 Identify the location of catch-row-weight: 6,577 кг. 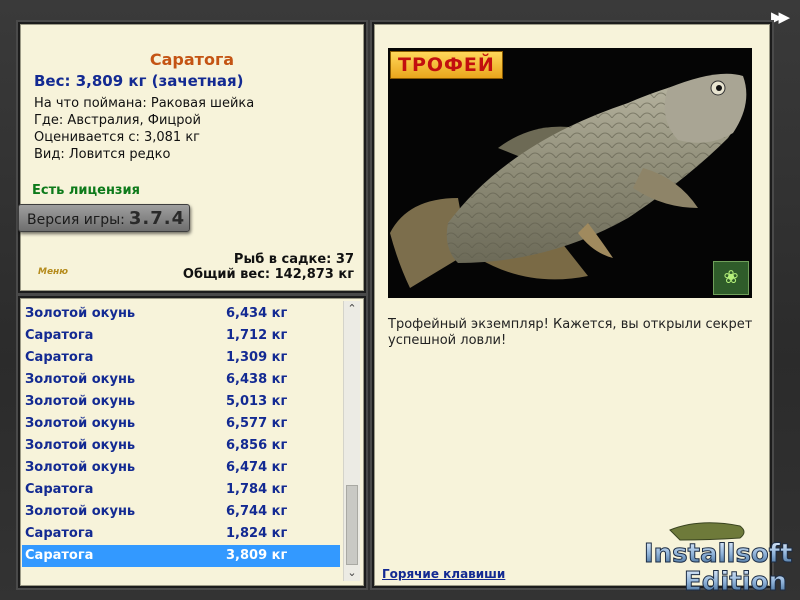
(257, 423).